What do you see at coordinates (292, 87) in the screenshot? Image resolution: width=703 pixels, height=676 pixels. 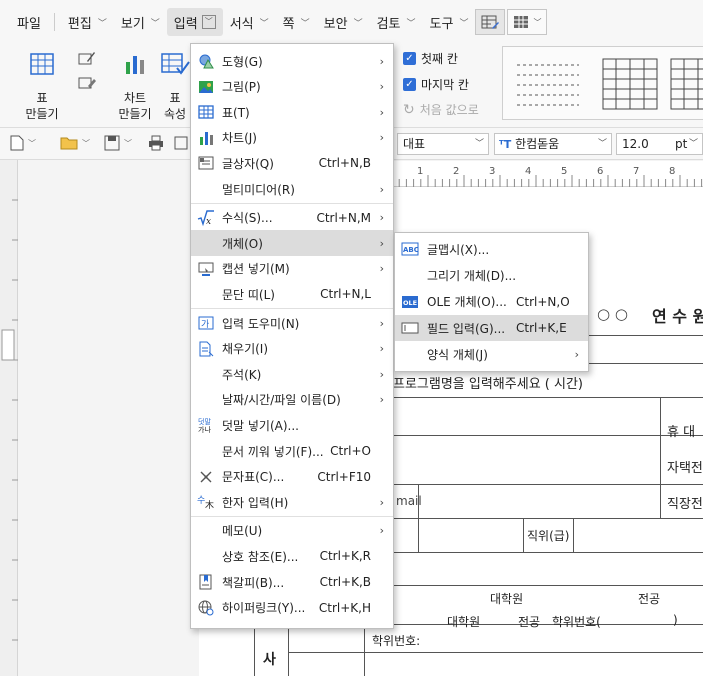 I see `menu-item-1: 그림(P) ›` at bounding box center [292, 87].